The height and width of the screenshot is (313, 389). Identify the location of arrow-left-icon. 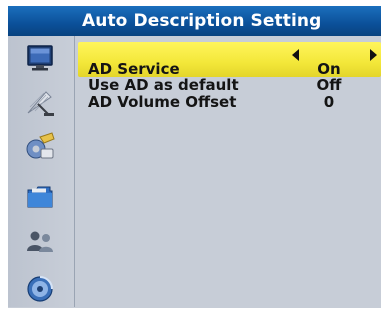
(295, 55).